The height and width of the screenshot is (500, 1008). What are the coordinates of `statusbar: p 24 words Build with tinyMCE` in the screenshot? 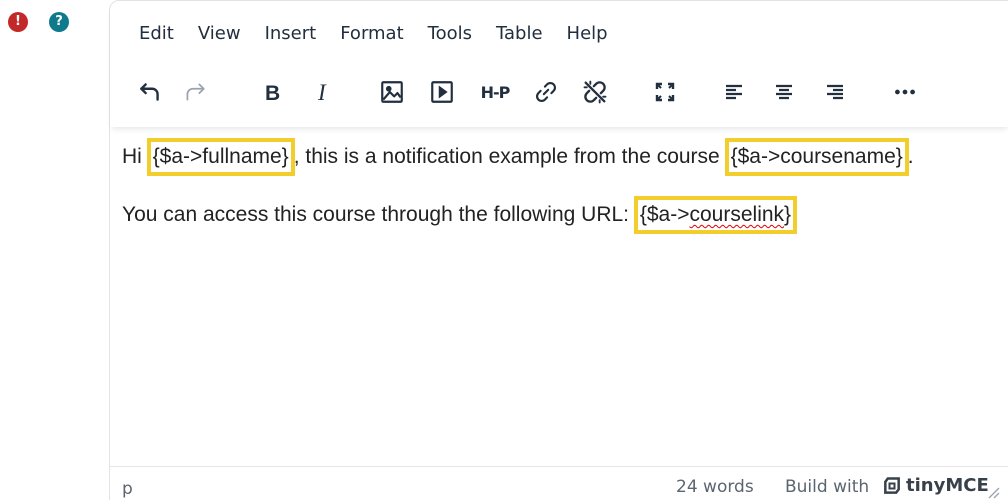 It's located at (559, 483).